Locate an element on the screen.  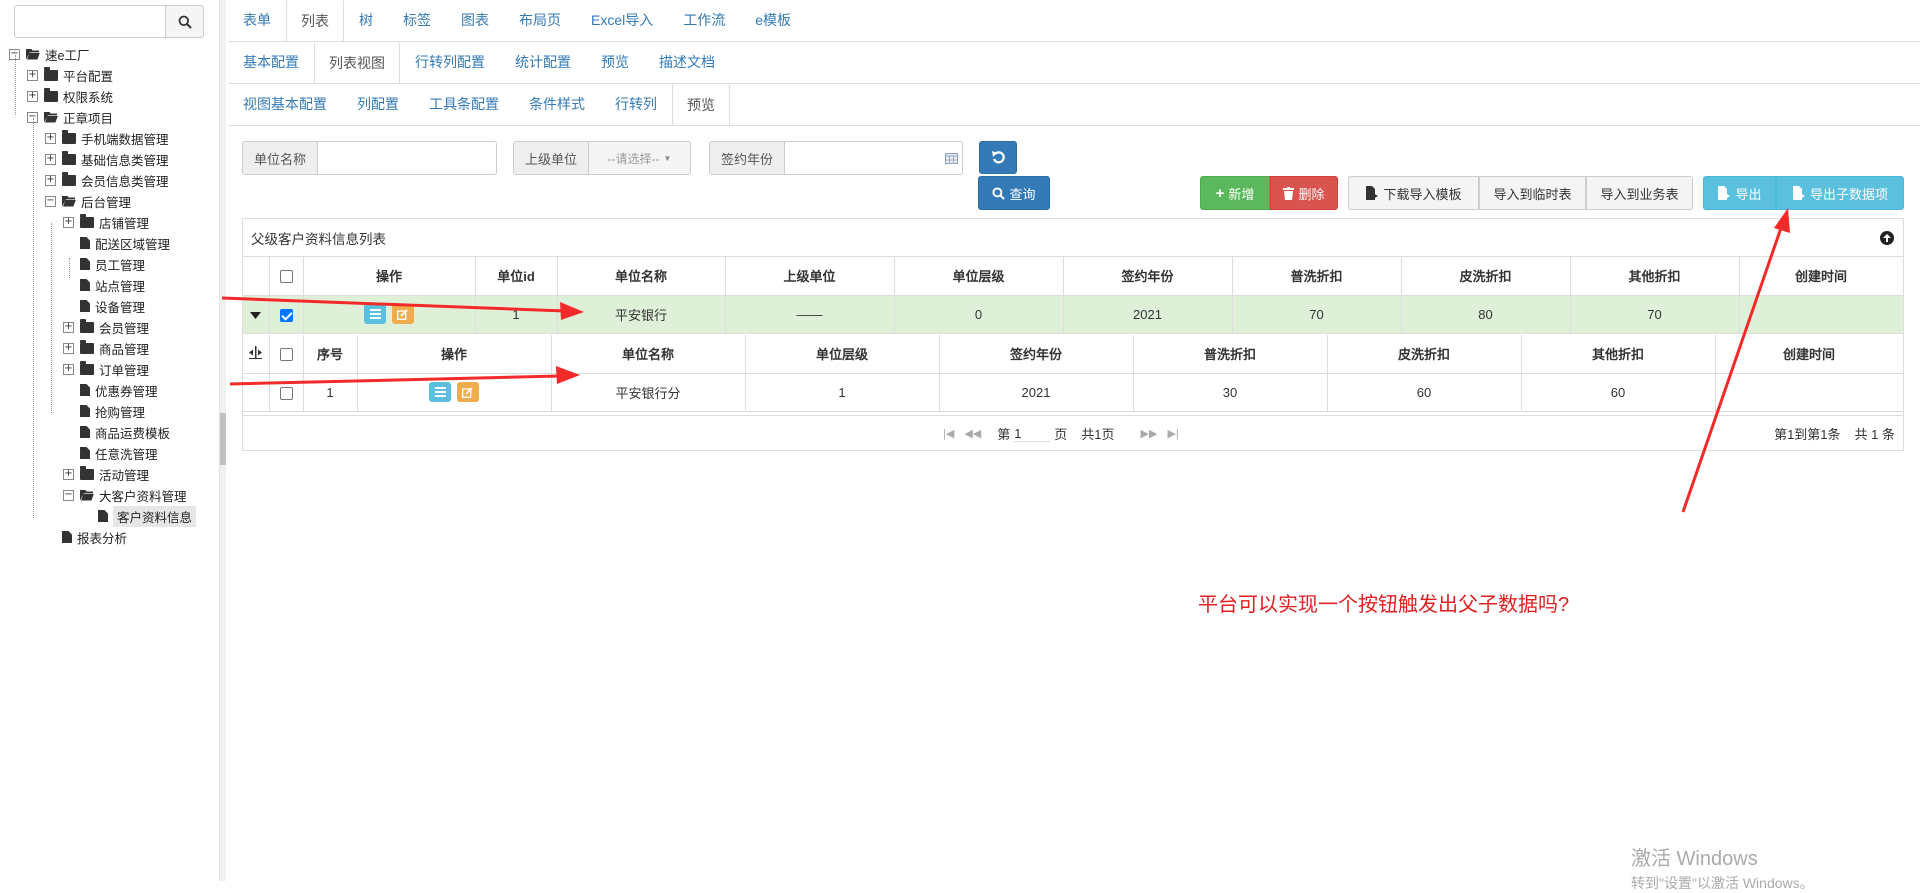
tab-tabs3-2: 工具条配置 is located at coordinates (464, 103).